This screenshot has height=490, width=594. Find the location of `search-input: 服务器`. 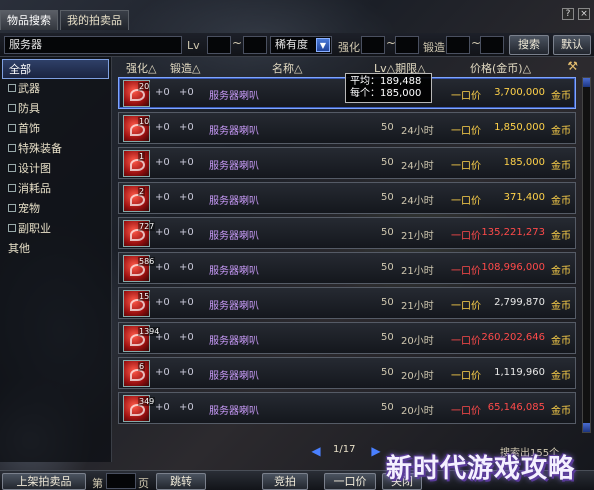

search-input: 服务器 is located at coordinates (93, 45).